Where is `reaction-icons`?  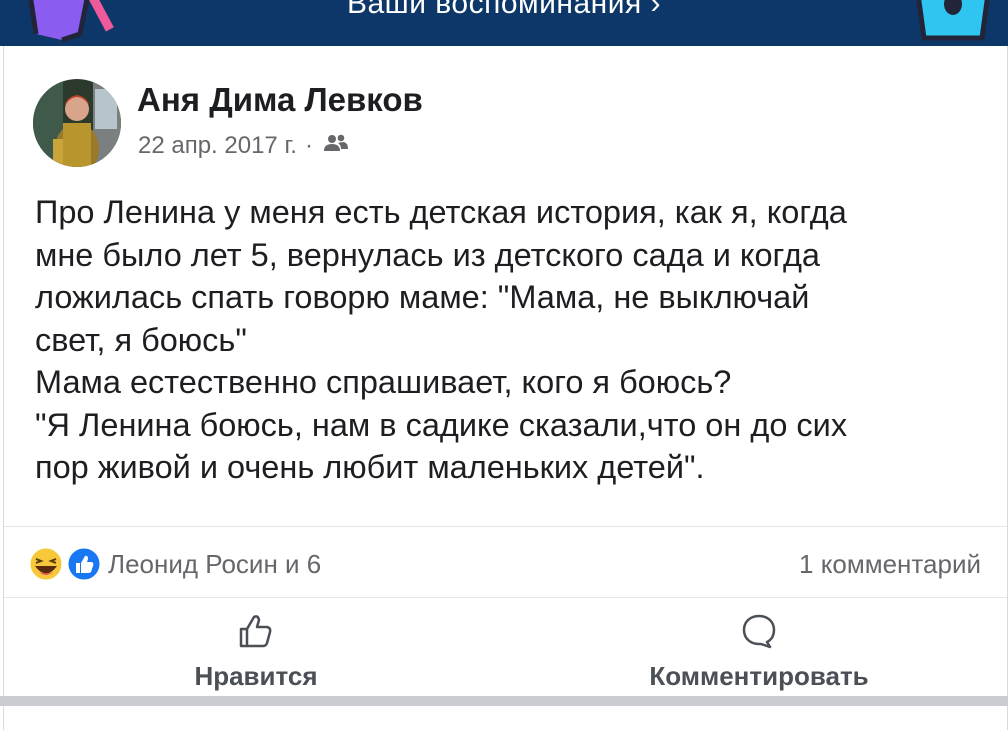
reaction-icons is located at coordinates (65, 564).